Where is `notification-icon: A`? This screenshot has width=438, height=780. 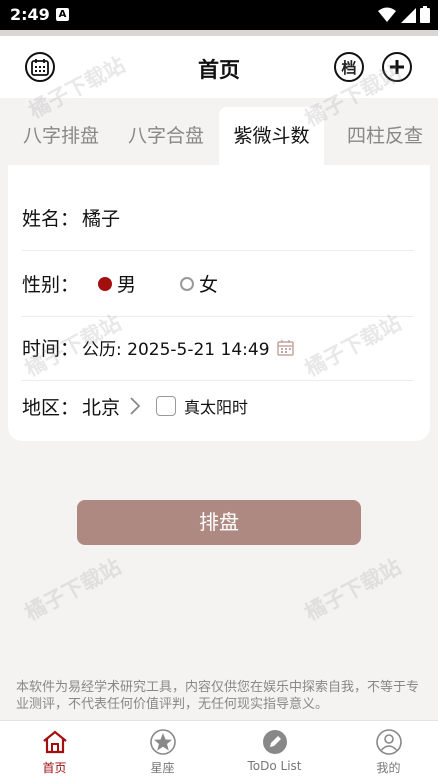 notification-icon: A is located at coordinates (62, 14).